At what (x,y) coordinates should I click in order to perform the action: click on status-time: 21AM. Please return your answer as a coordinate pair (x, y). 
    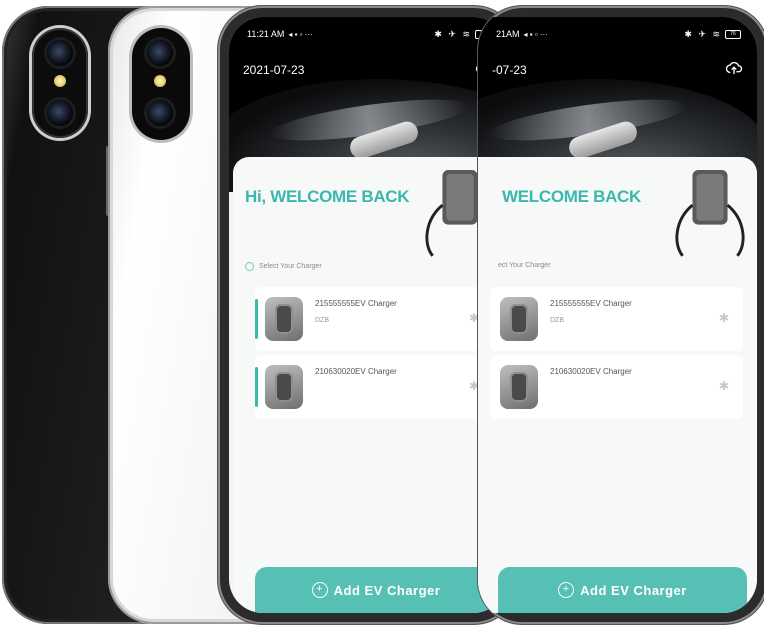
    Looking at the image, I should click on (508, 34).